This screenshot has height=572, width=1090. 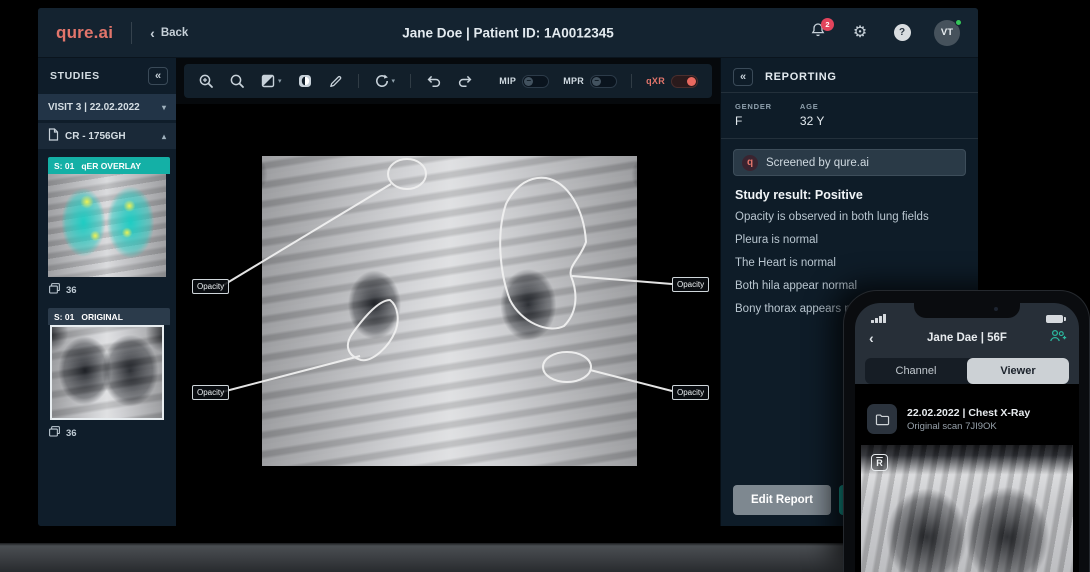 What do you see at coordinates (465, 81) in the screenshot?
I see `redo-button` at bounding box center [465, 81].